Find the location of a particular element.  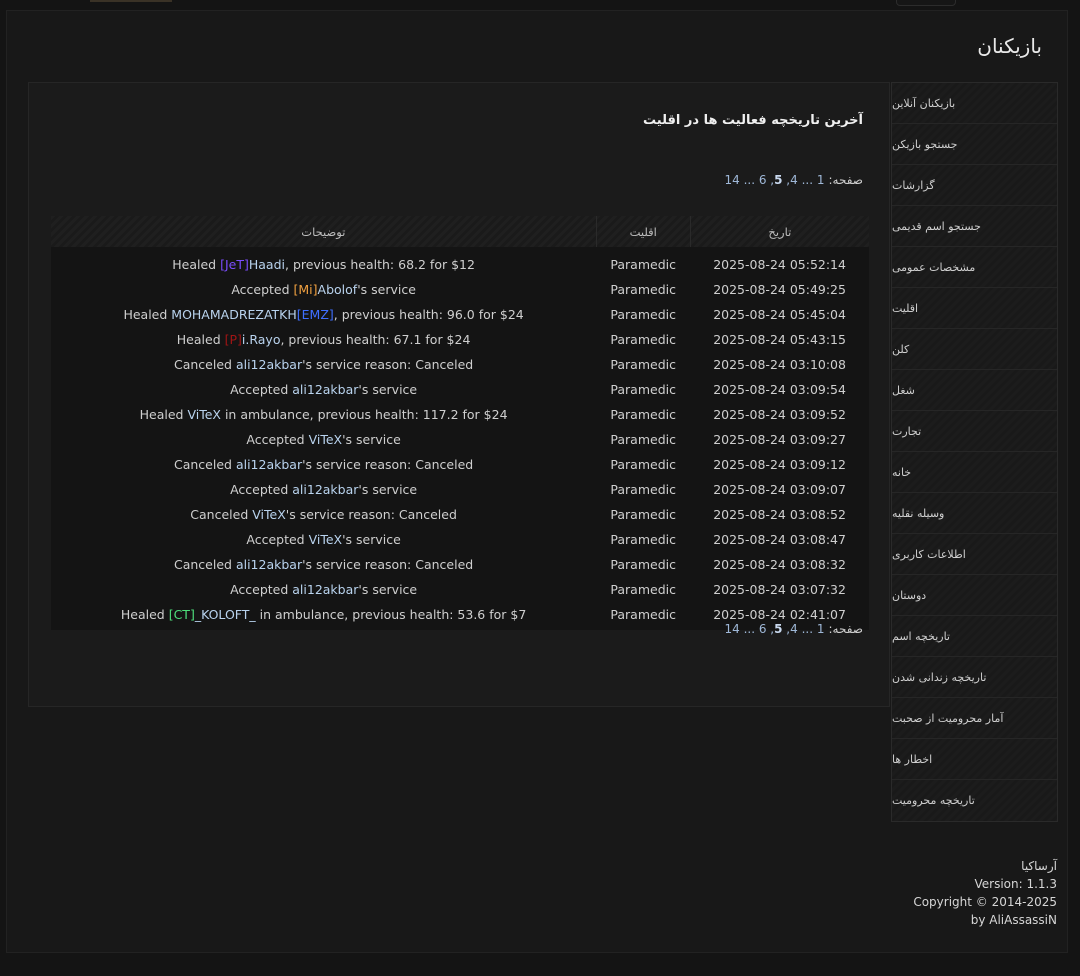

sidebar-item: اطلاعات کاربری is located at coordinates (974, 554).